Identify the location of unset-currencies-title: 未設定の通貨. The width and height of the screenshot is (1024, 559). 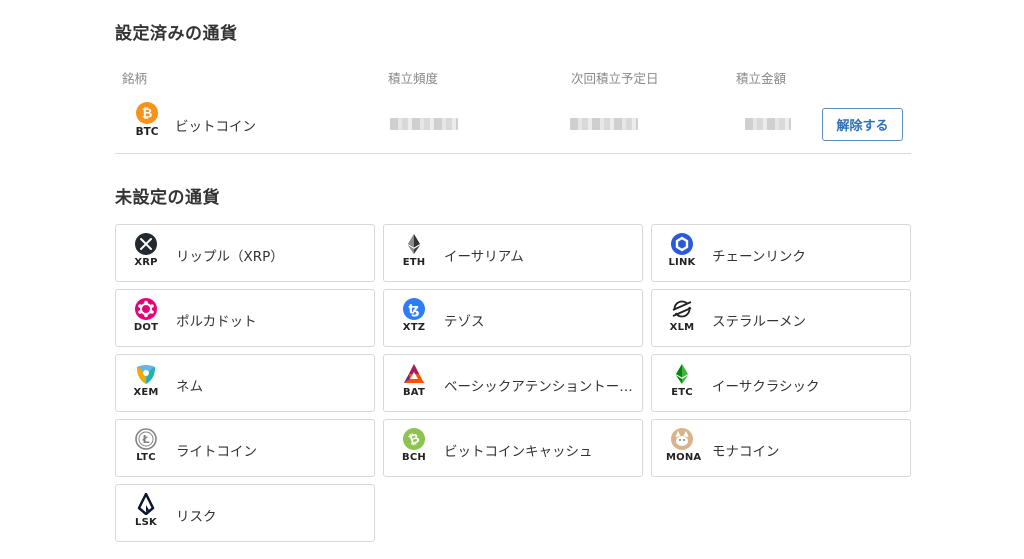
(167, 198).